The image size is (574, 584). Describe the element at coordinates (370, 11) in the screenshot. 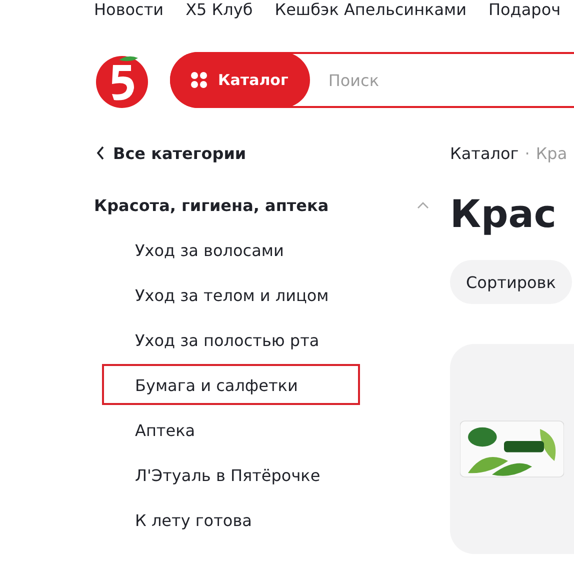

I see `nav-link: Кешбэк Апельсинками` at that location.